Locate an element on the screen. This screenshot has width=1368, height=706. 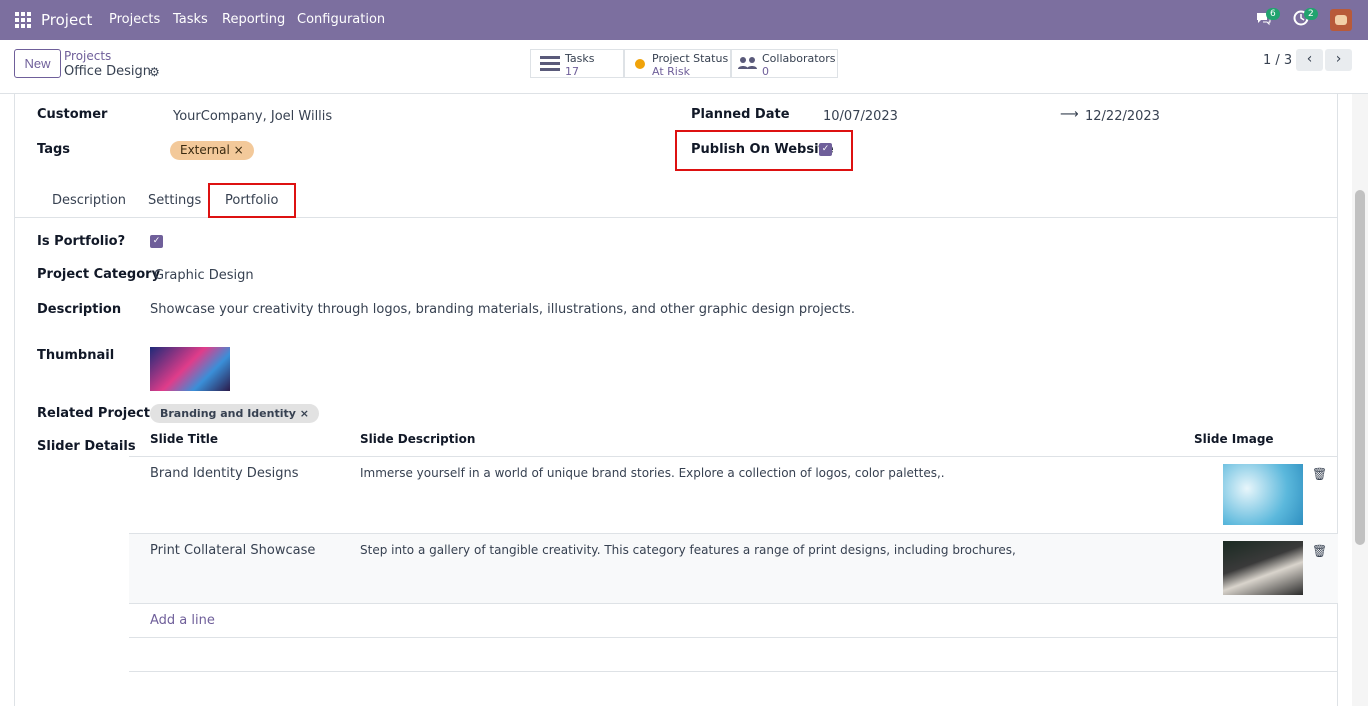
menu-configuration: Configuration is located at coordinates (341, 19).